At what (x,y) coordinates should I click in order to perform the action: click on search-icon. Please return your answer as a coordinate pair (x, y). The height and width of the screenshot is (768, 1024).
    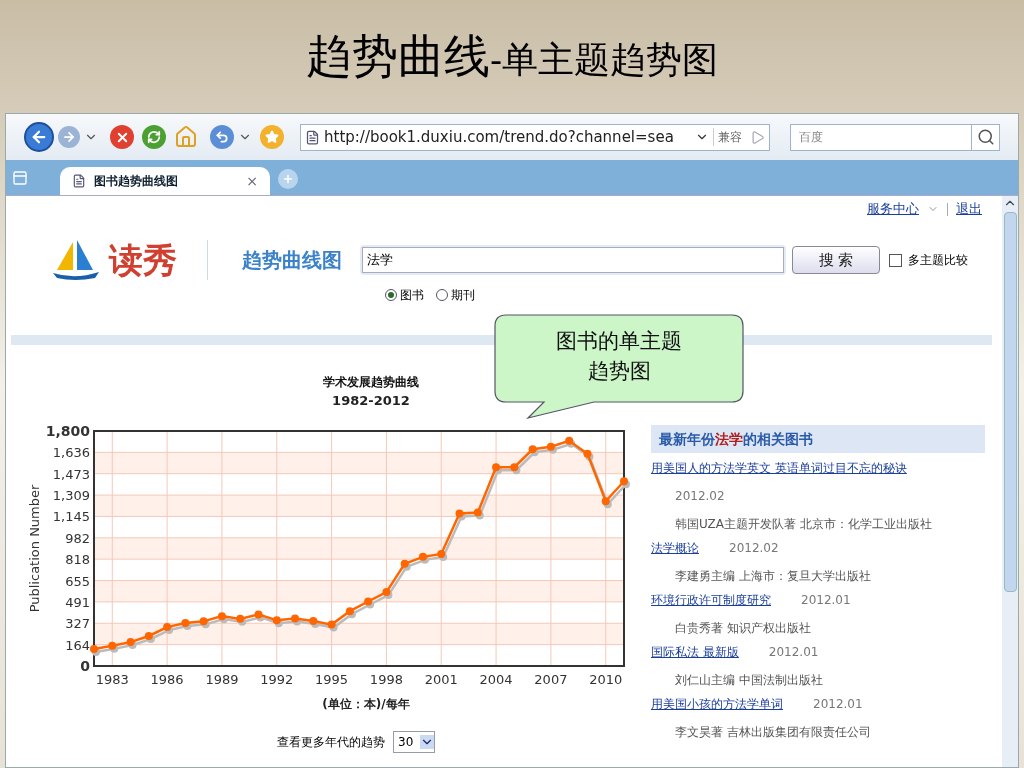
    Looking at the image, I should click on (985, 137).